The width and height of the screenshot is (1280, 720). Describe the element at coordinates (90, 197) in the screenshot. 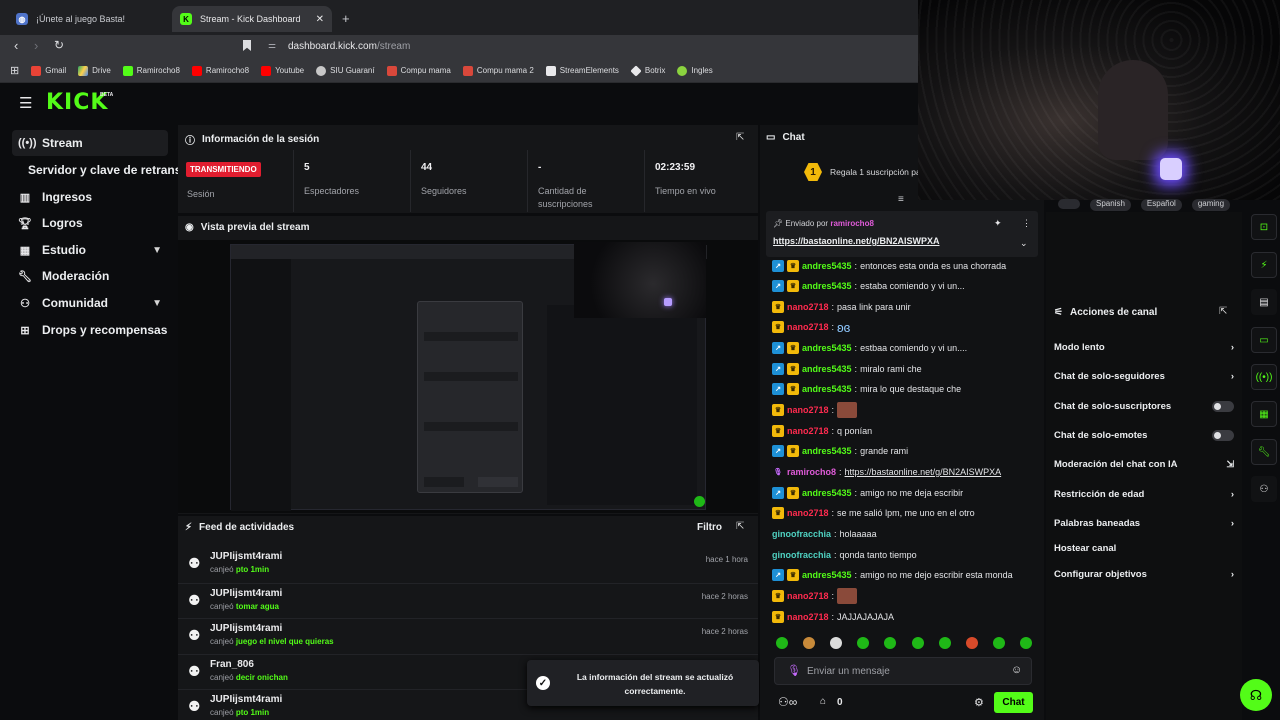

I see `sidebar-item-ingresos: ▥ Ingresos` at that location.